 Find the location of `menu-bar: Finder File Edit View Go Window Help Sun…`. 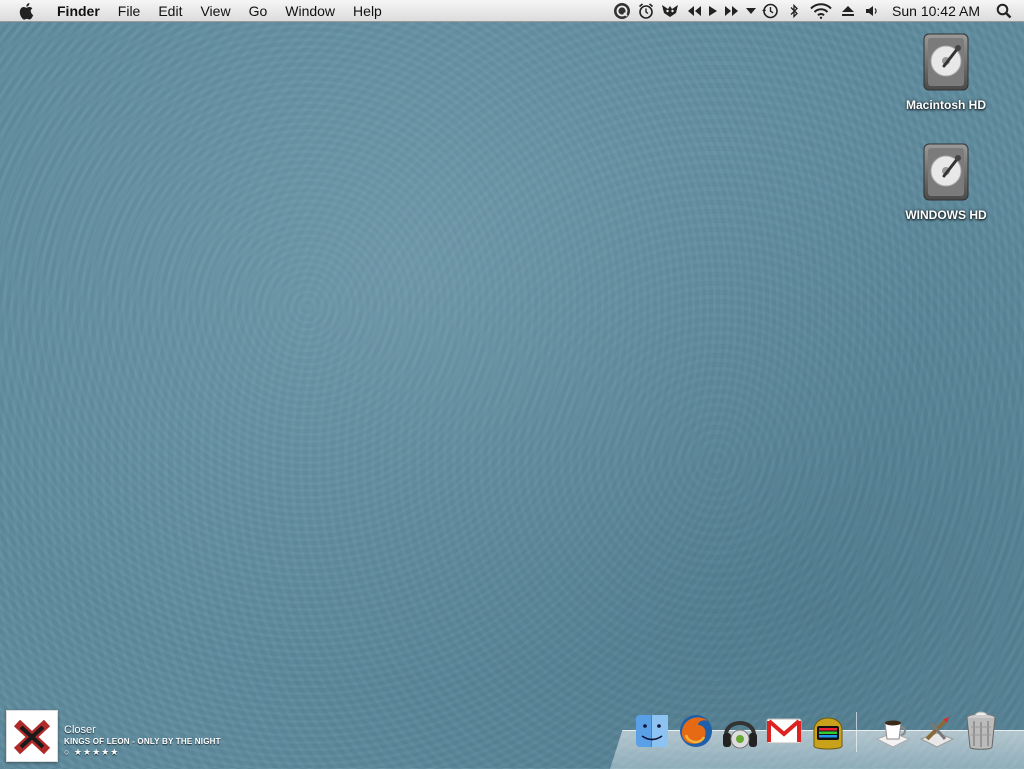

menu-bar: Finder File Edit View Go Window Help Sun… is located at coordinates (512, 11).